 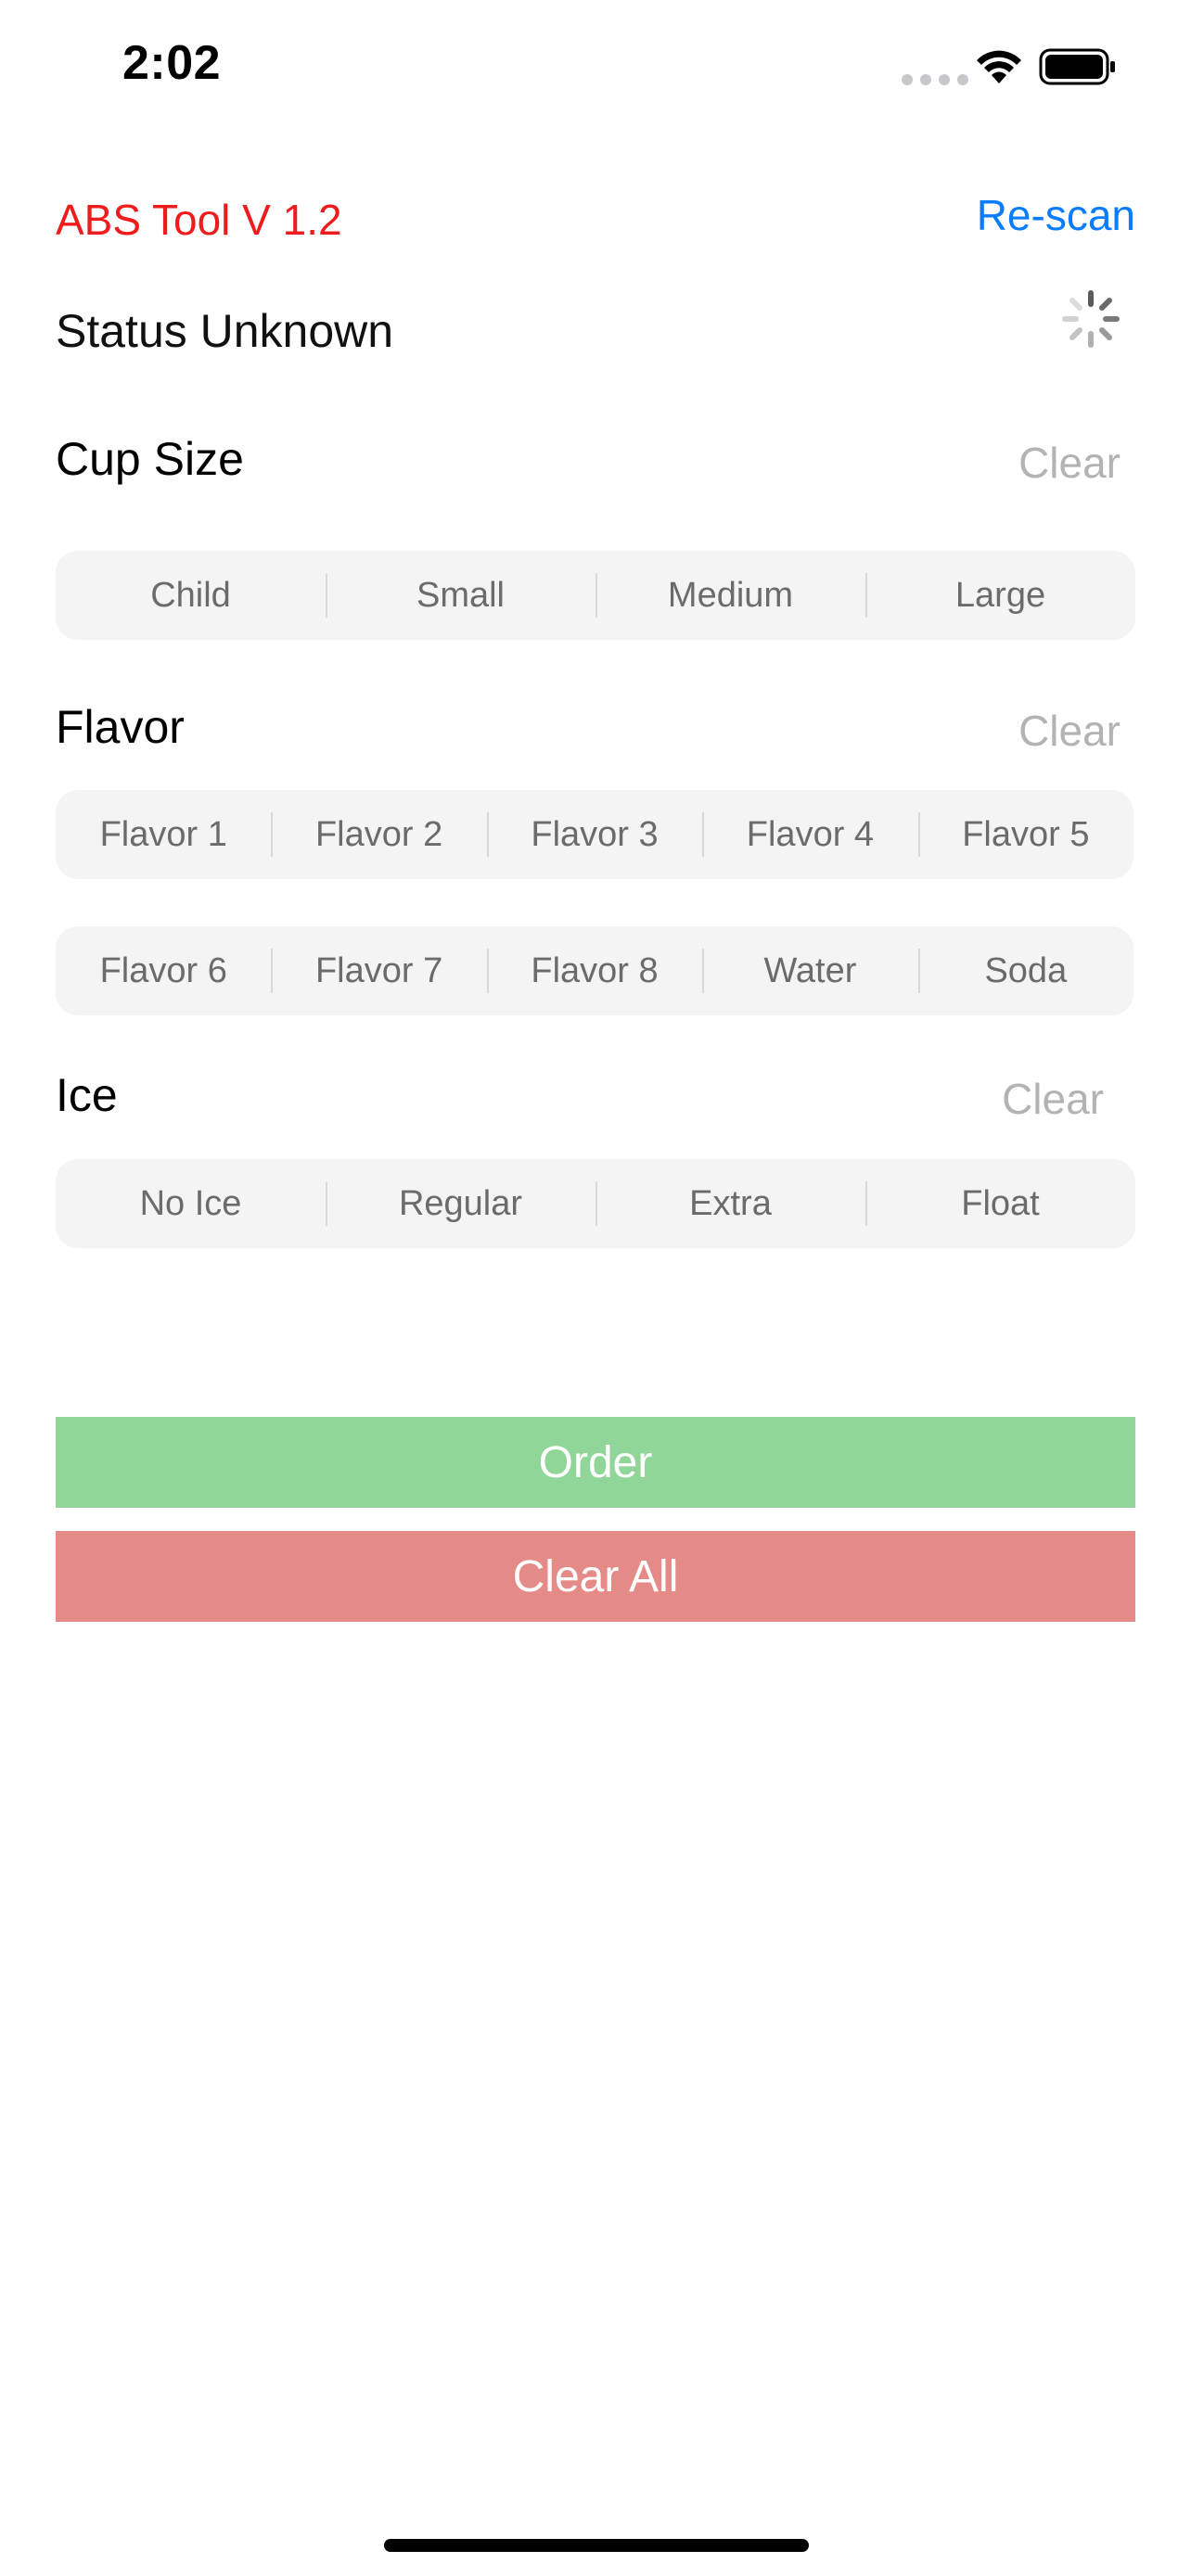 What do you see at coordinates (1069, 463) in the screenshot?
I see `cup-size-clear-button: Clear` at bounding box center [1069, 463].